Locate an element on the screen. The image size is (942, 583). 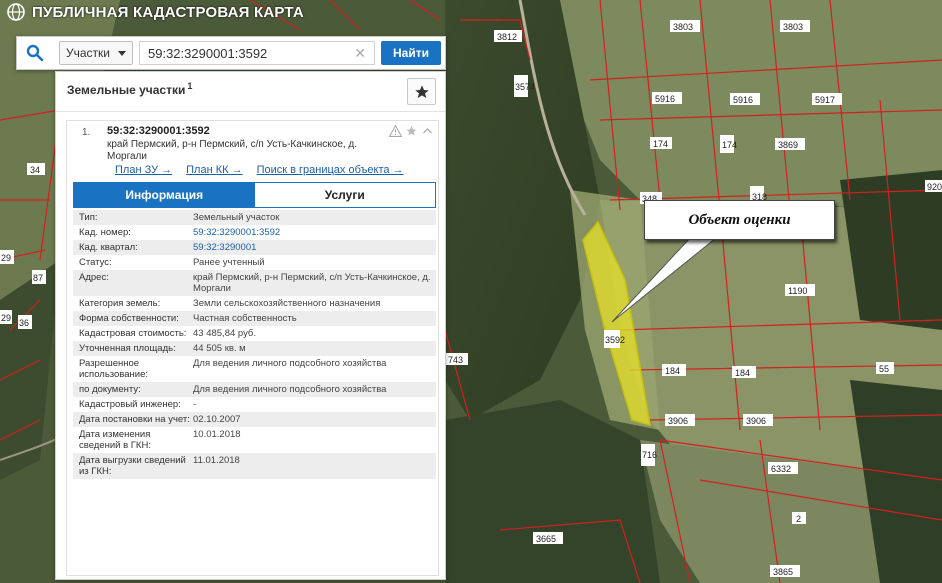
search-icon is located at coordinates (35, 53).